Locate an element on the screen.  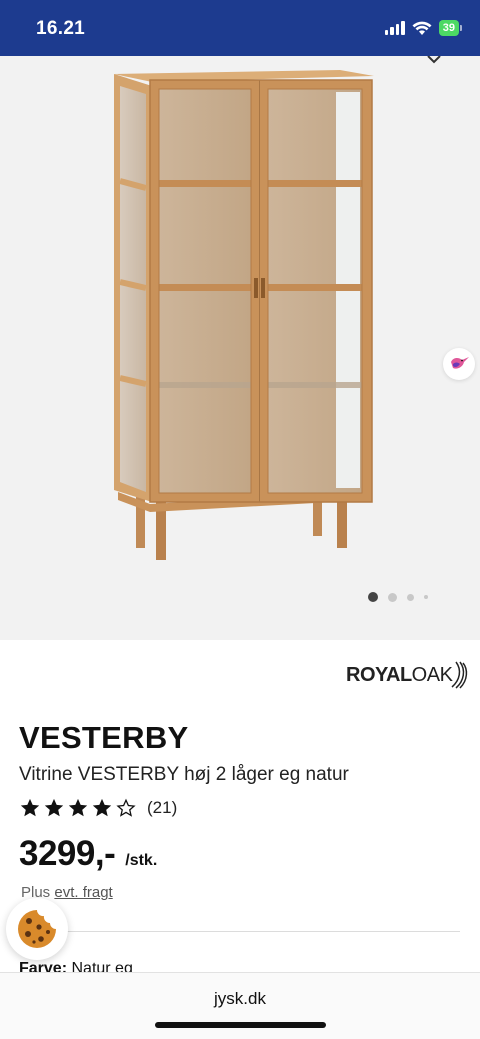
home-indicator is located at coordinates (240, 1025).